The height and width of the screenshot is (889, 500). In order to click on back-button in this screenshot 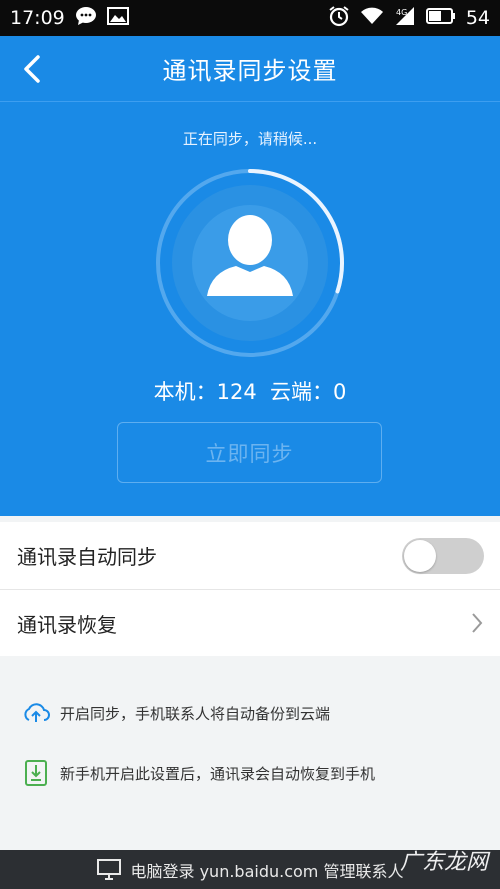, I will do `click(31, 69)`.